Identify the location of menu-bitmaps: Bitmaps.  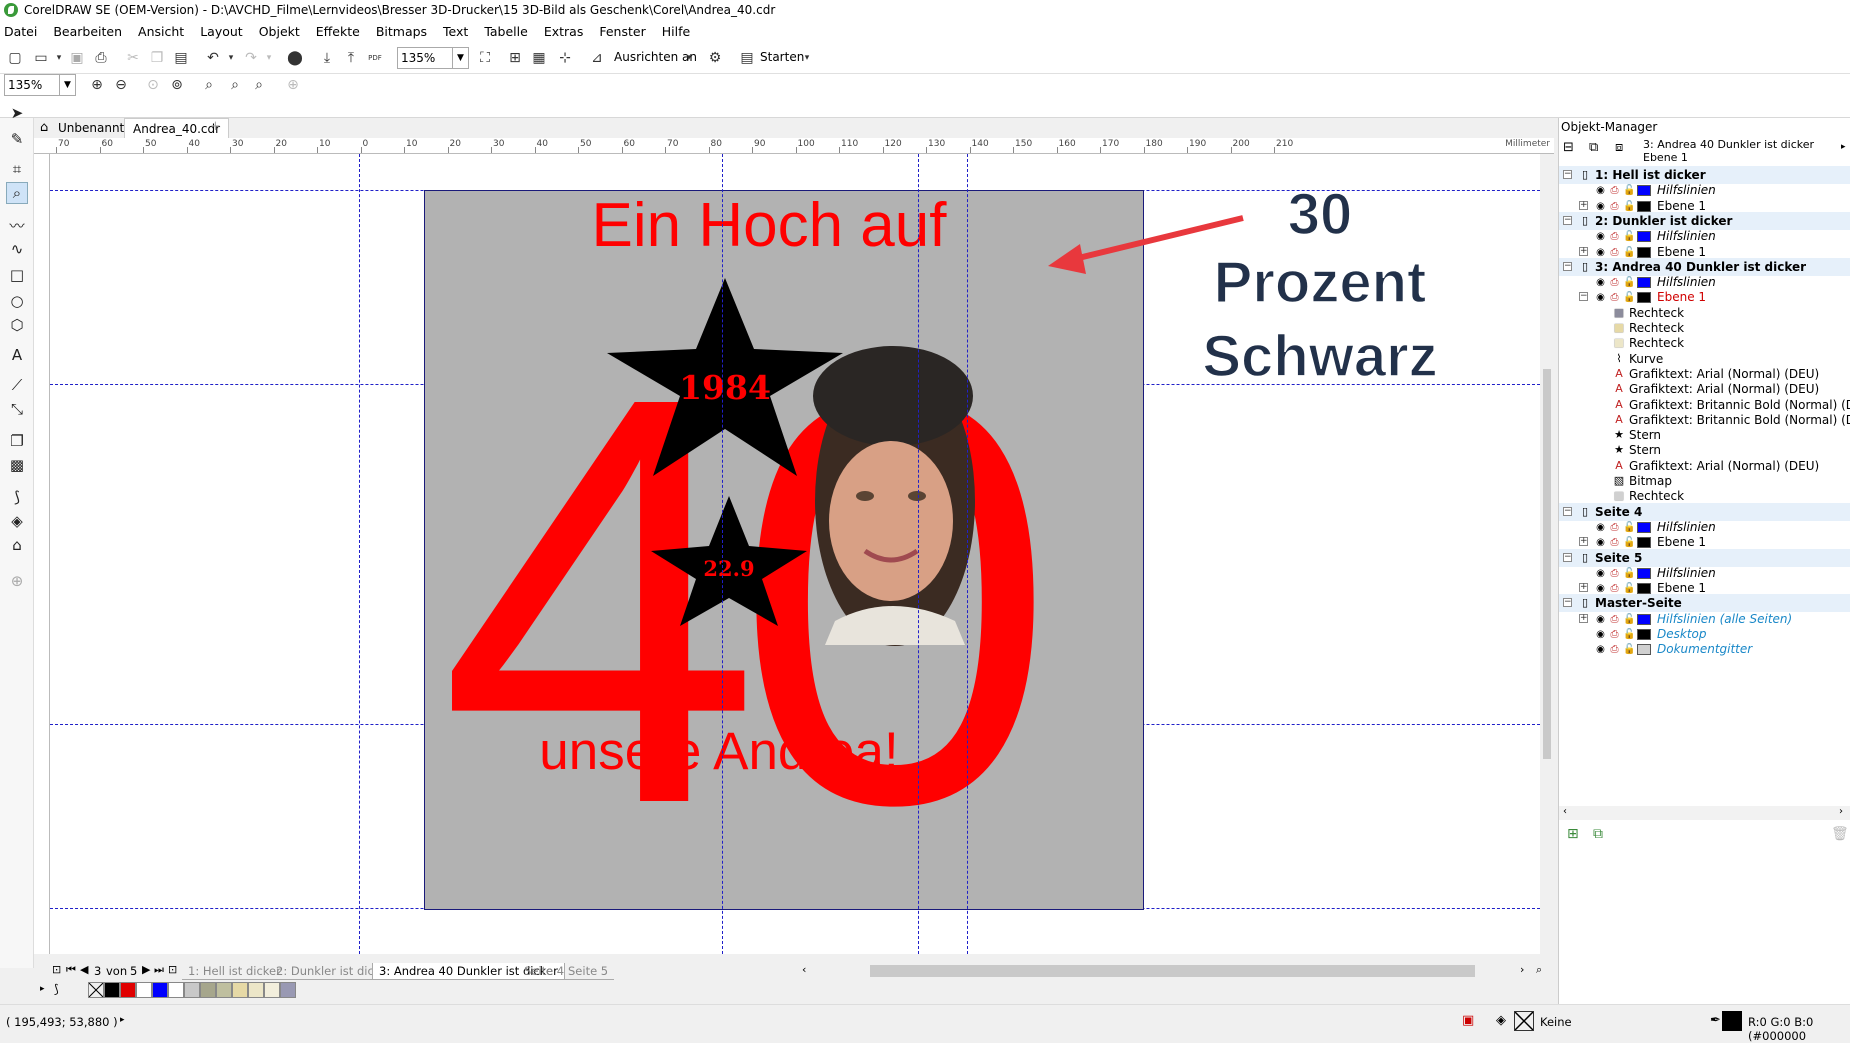
(401, 31).